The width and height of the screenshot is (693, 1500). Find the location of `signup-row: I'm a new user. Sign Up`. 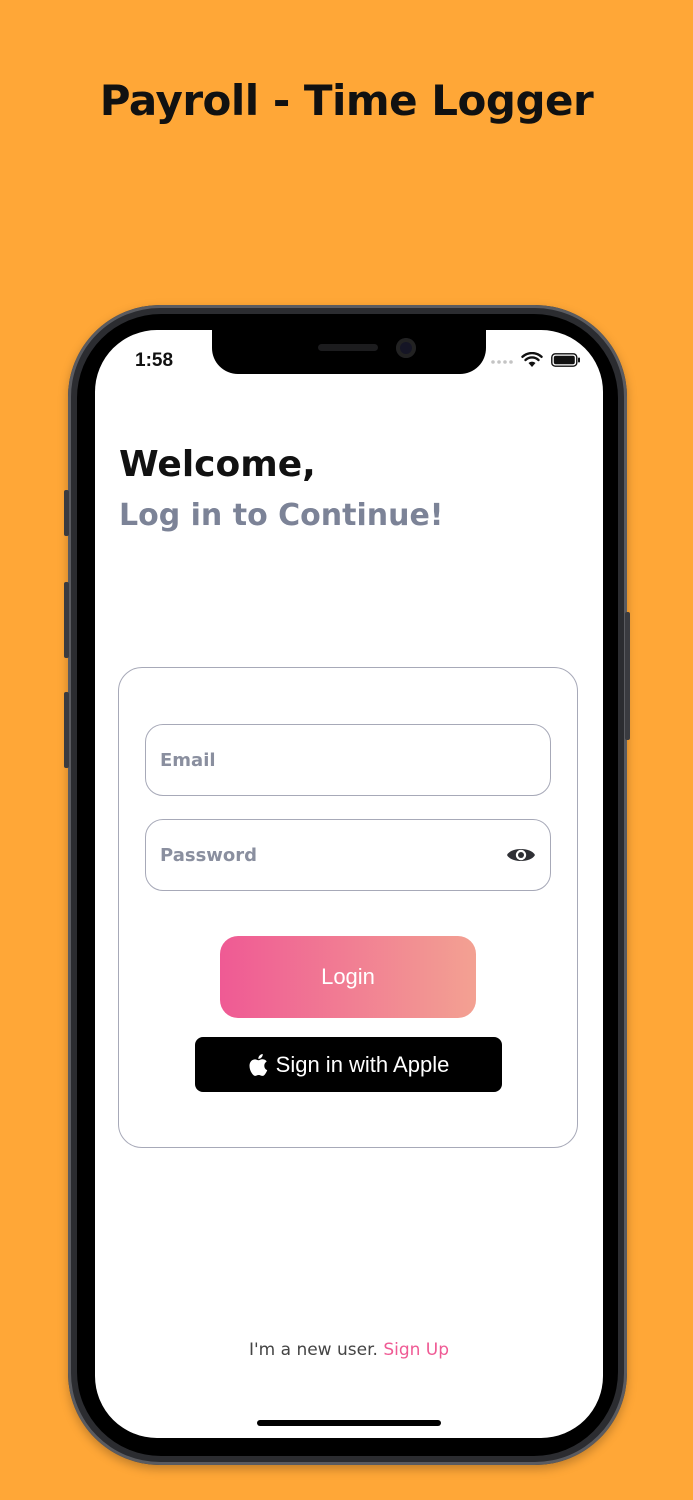

signup-row: I'm a new user. Sign Up is located at coordinates (349, 1350).